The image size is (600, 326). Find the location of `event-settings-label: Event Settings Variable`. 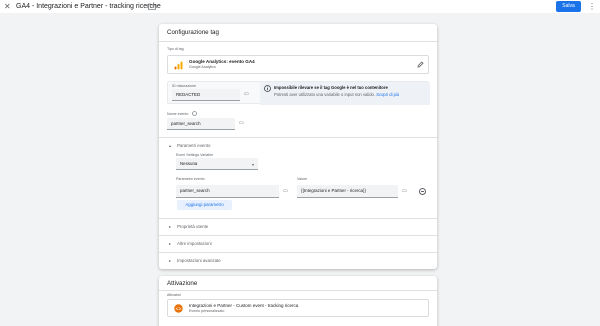

event-settings-label: Event Settings Variable is located at coordinates (195, 155).